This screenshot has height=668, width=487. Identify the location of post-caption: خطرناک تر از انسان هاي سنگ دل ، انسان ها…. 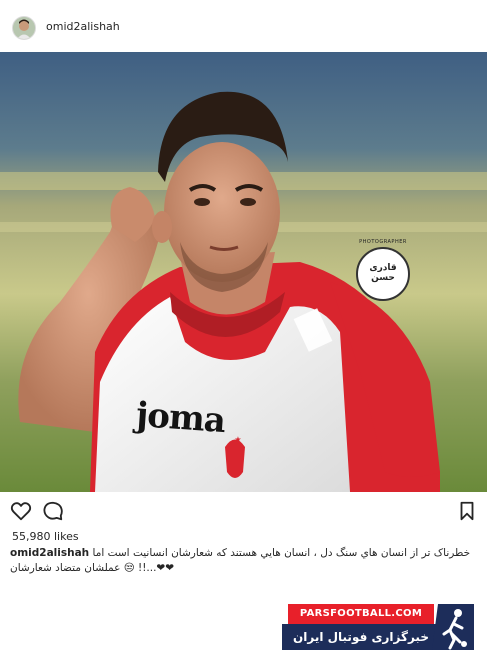
(243, 561).